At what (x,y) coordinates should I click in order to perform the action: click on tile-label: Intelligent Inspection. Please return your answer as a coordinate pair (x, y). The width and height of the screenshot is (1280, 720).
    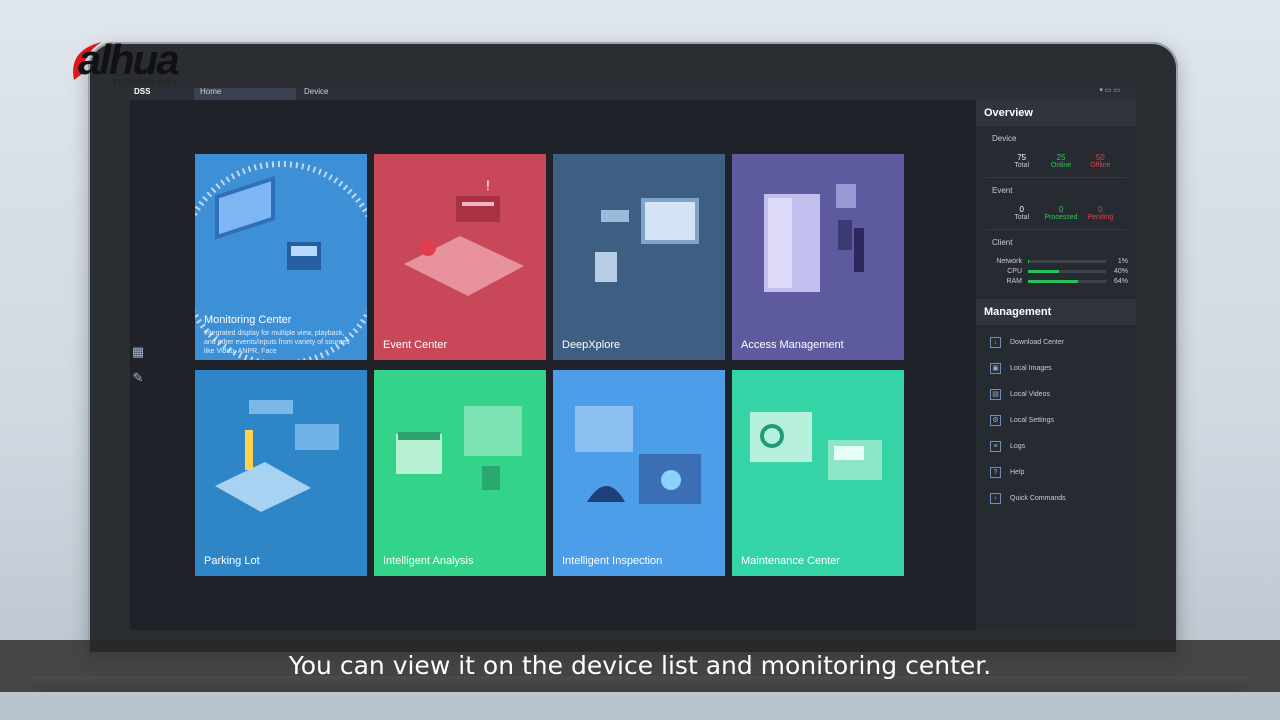
    Looking at the image, I should click on (612, 561).